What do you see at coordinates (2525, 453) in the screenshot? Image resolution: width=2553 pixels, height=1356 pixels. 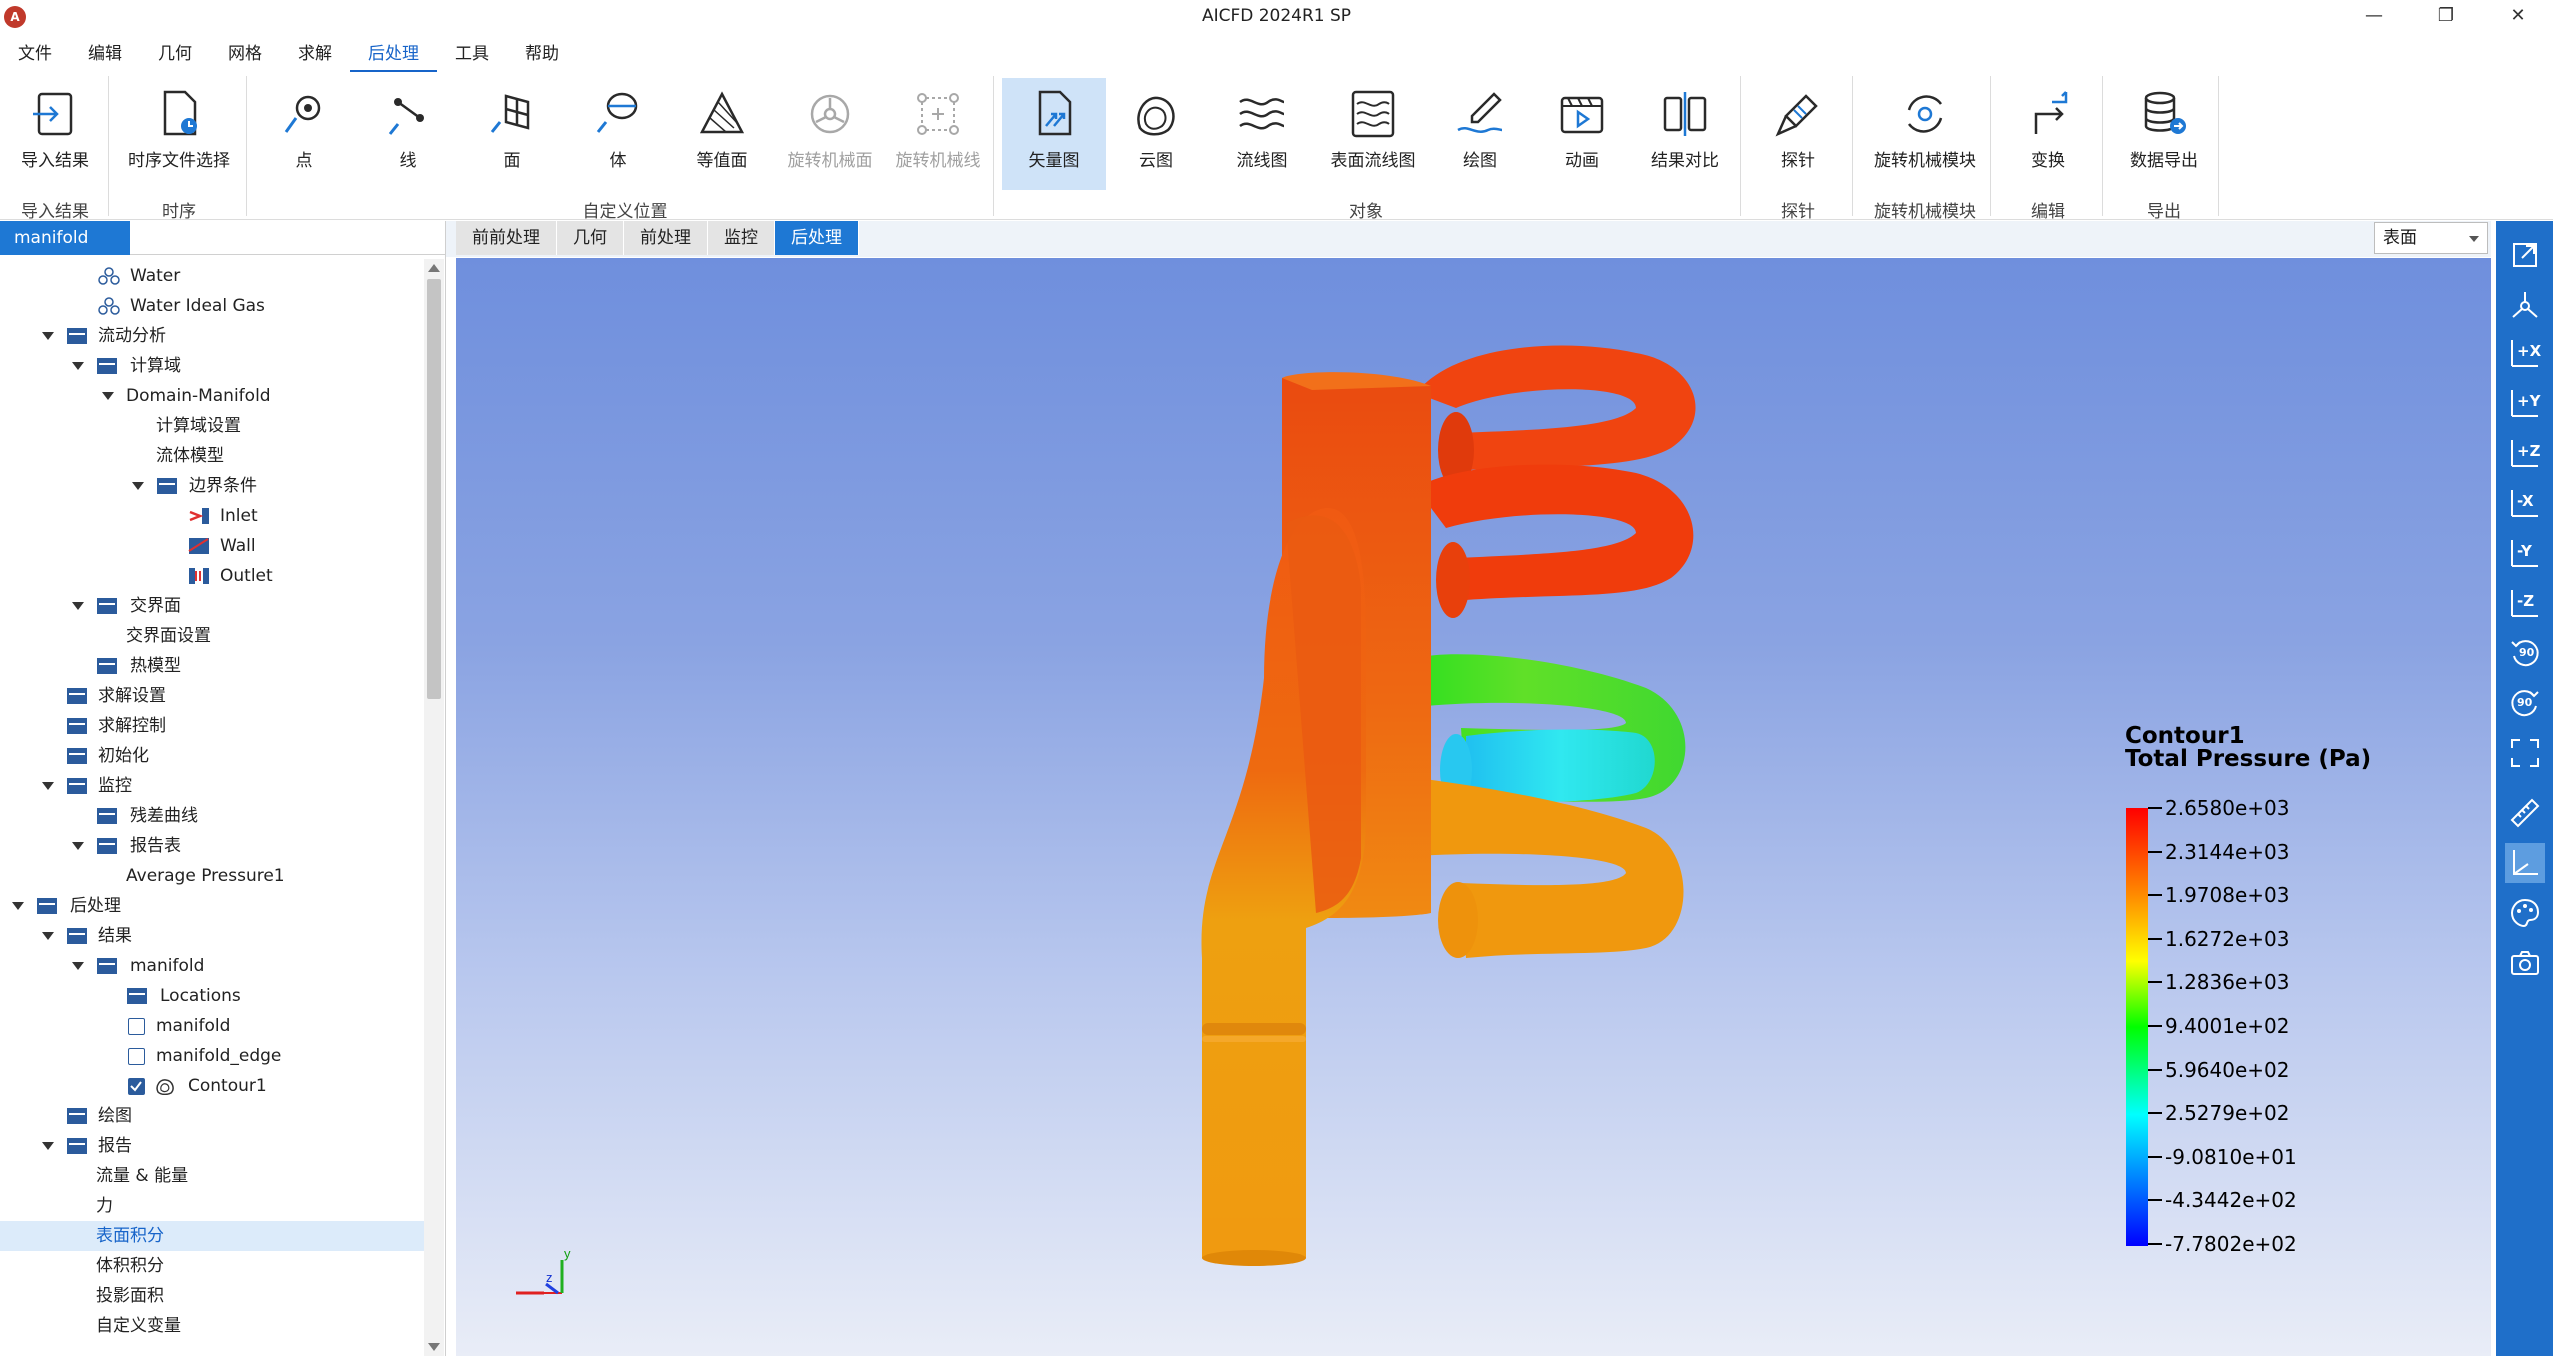 I see `view-z-positive-button: +Z` at bounding box center [2525, 453].